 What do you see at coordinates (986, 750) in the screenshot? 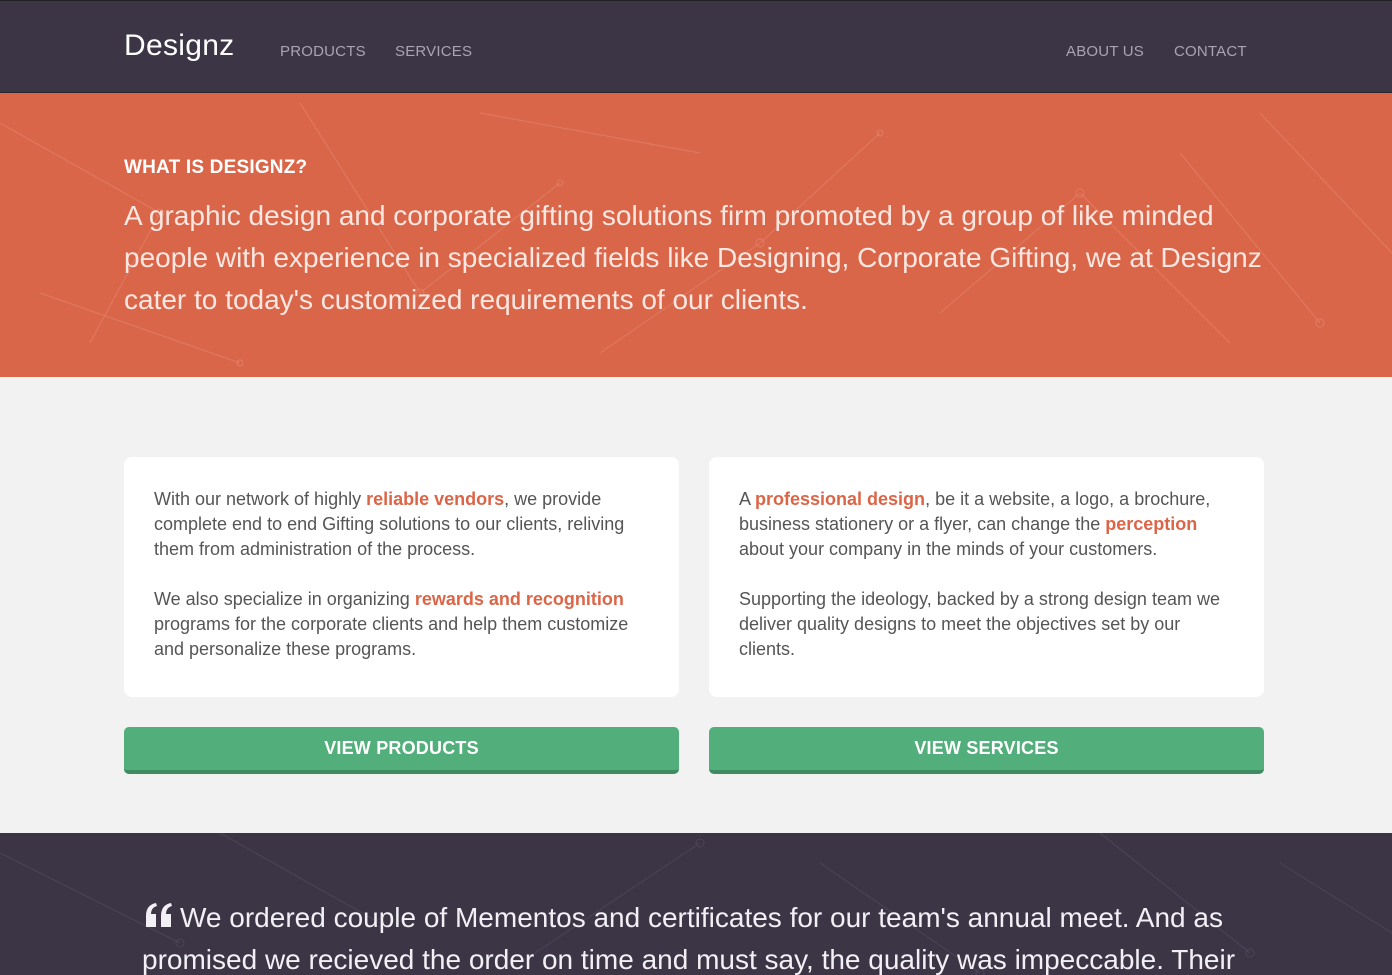
I see `view-services-button: VIEW SERVICES` at bounding box center [986, 750].